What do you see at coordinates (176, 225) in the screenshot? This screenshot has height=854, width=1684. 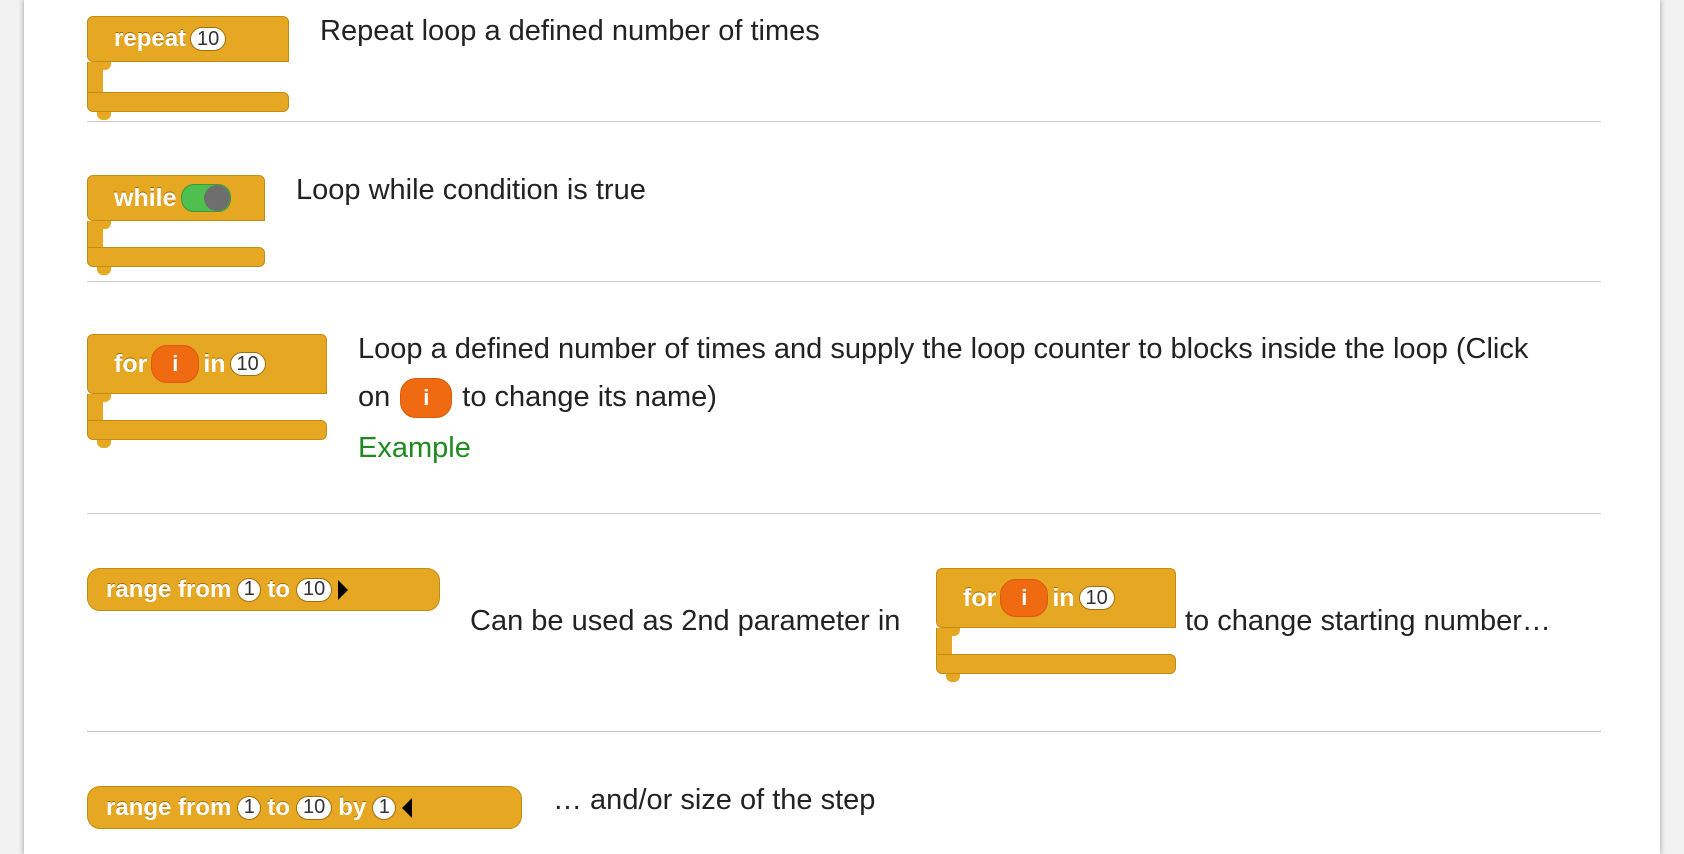 I see `while-block: while` at bounding box center [176, 225].